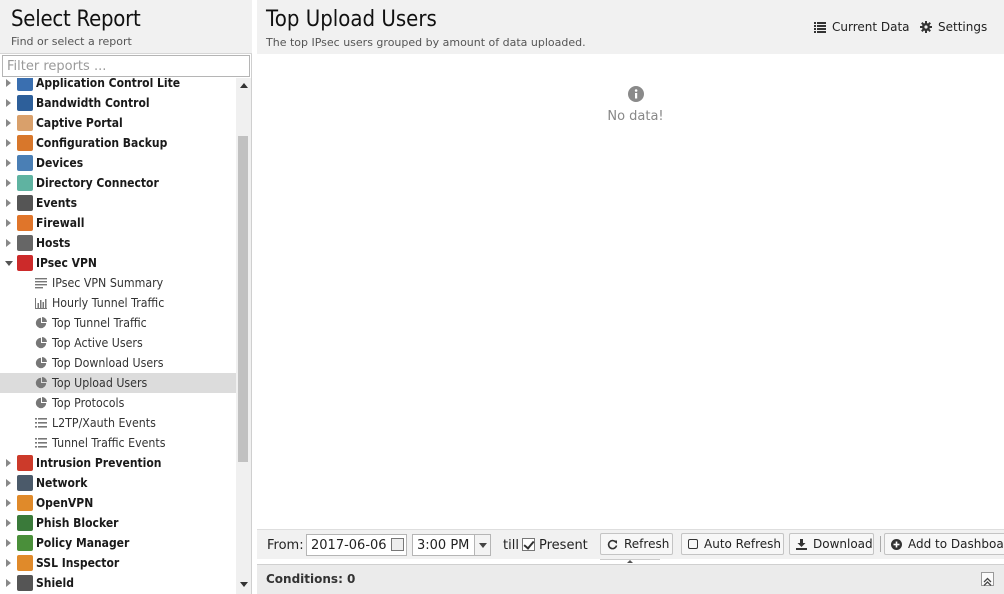 This screenshot has height=594, width=1004. I want to click on tree-category: Bandwidth Control, so click(118, 103).